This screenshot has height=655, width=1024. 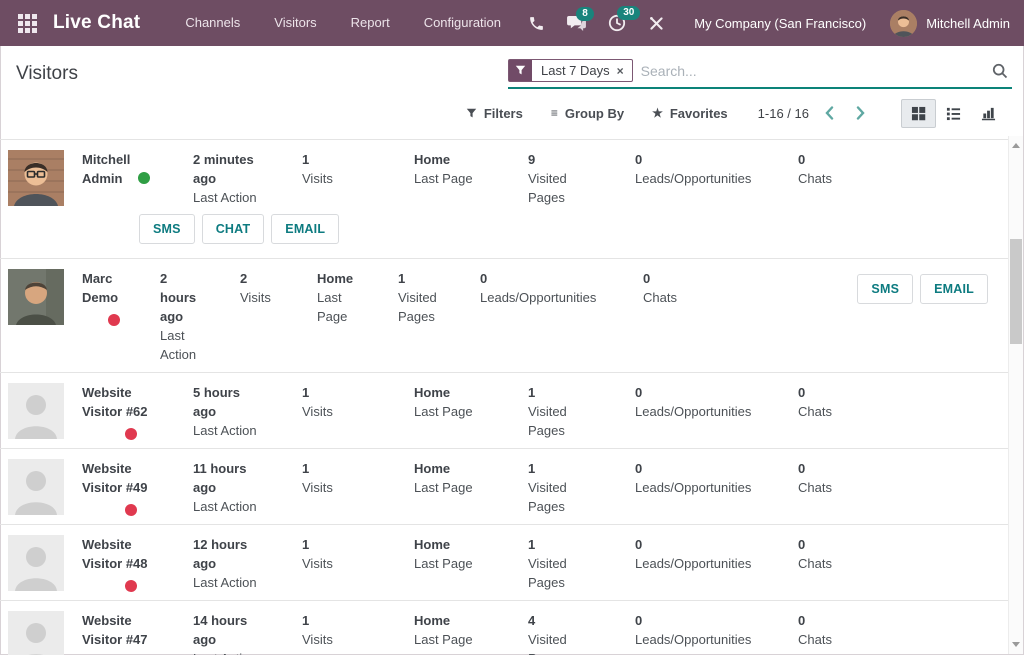 What do you see at coordinates (816, 70) in the screenshot?
I see `search-input` at bounding box center [816, 70].